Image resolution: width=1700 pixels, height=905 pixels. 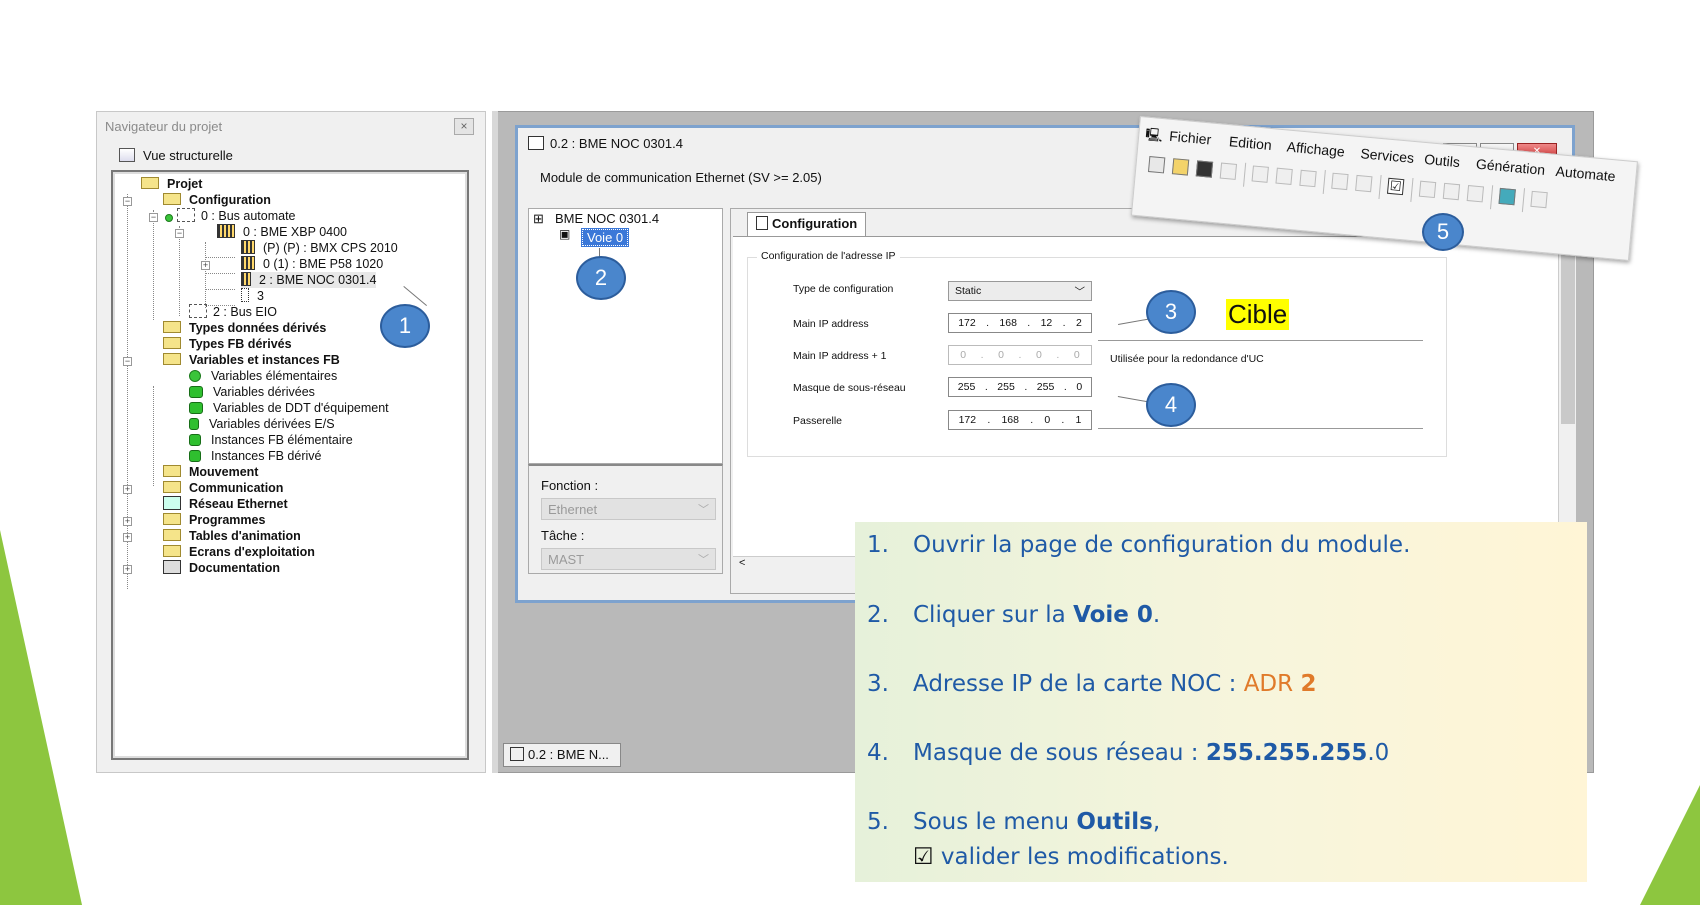 I want to click on new-file-icon, so click(x=1156, y=165).